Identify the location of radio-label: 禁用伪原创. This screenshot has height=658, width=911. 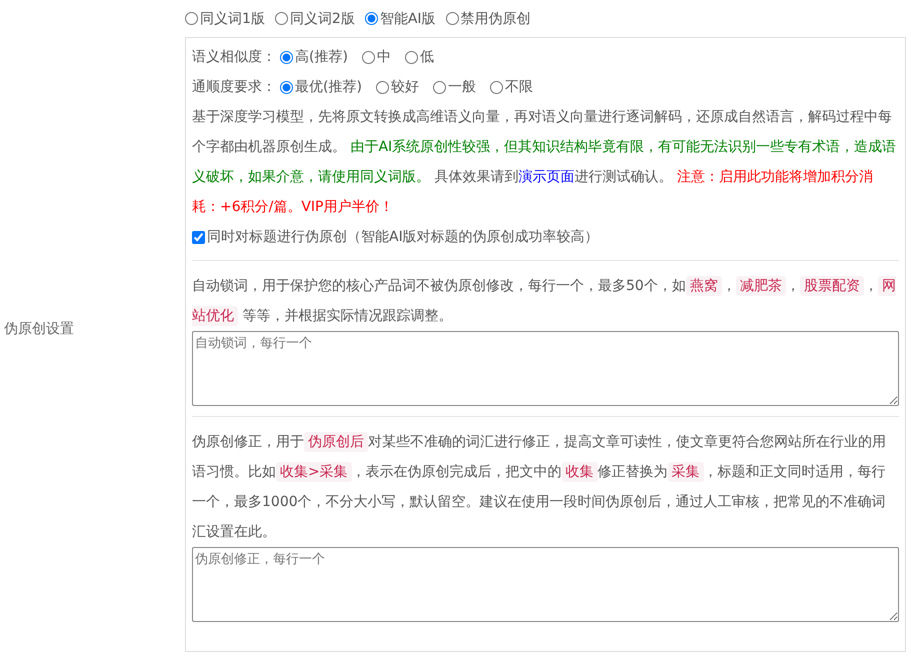
(495, 19).